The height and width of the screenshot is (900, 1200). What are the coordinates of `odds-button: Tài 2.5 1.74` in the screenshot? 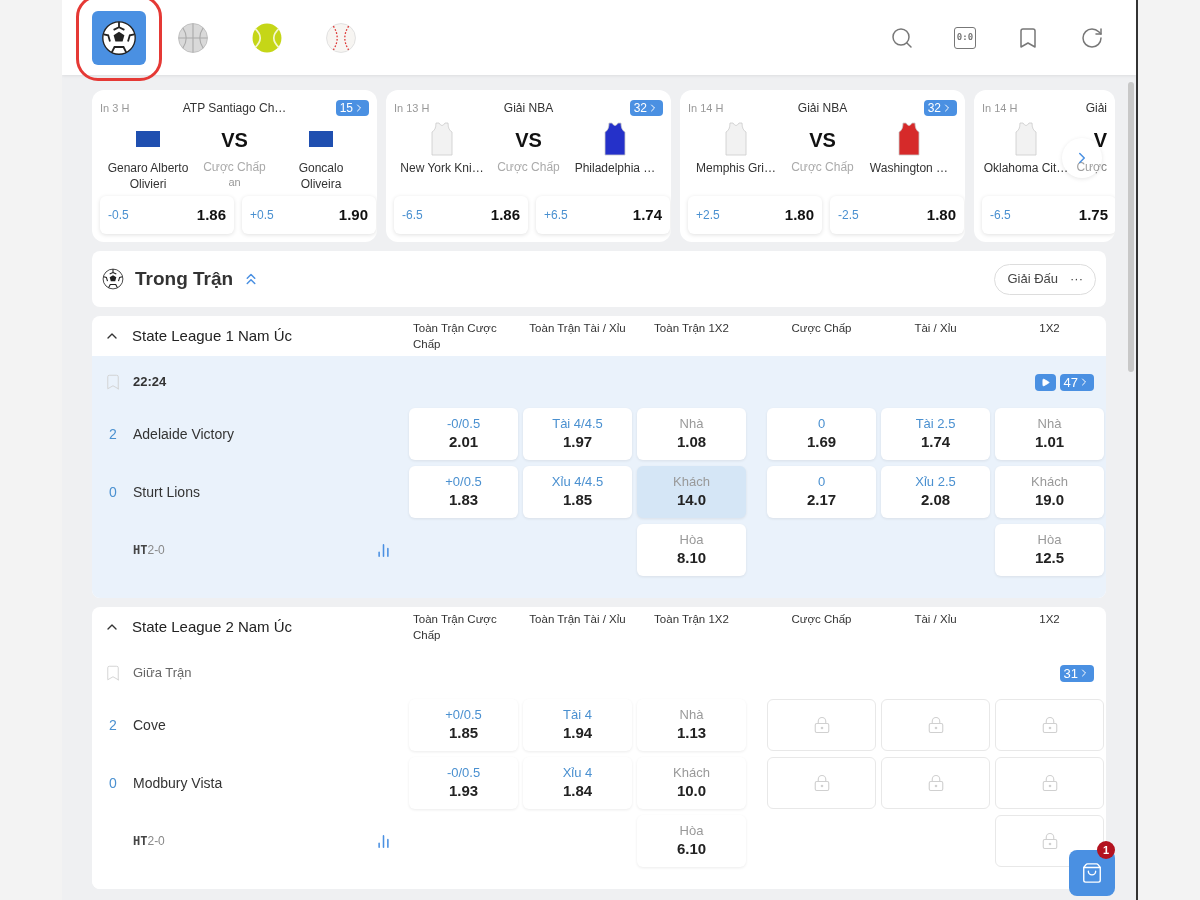 It's located at (935, 434).